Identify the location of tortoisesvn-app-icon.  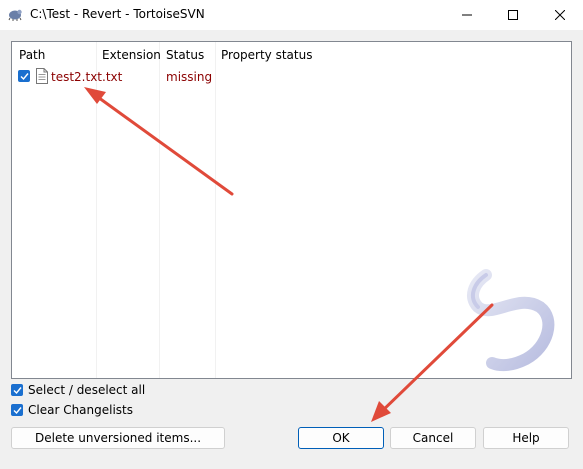
(15, 15).